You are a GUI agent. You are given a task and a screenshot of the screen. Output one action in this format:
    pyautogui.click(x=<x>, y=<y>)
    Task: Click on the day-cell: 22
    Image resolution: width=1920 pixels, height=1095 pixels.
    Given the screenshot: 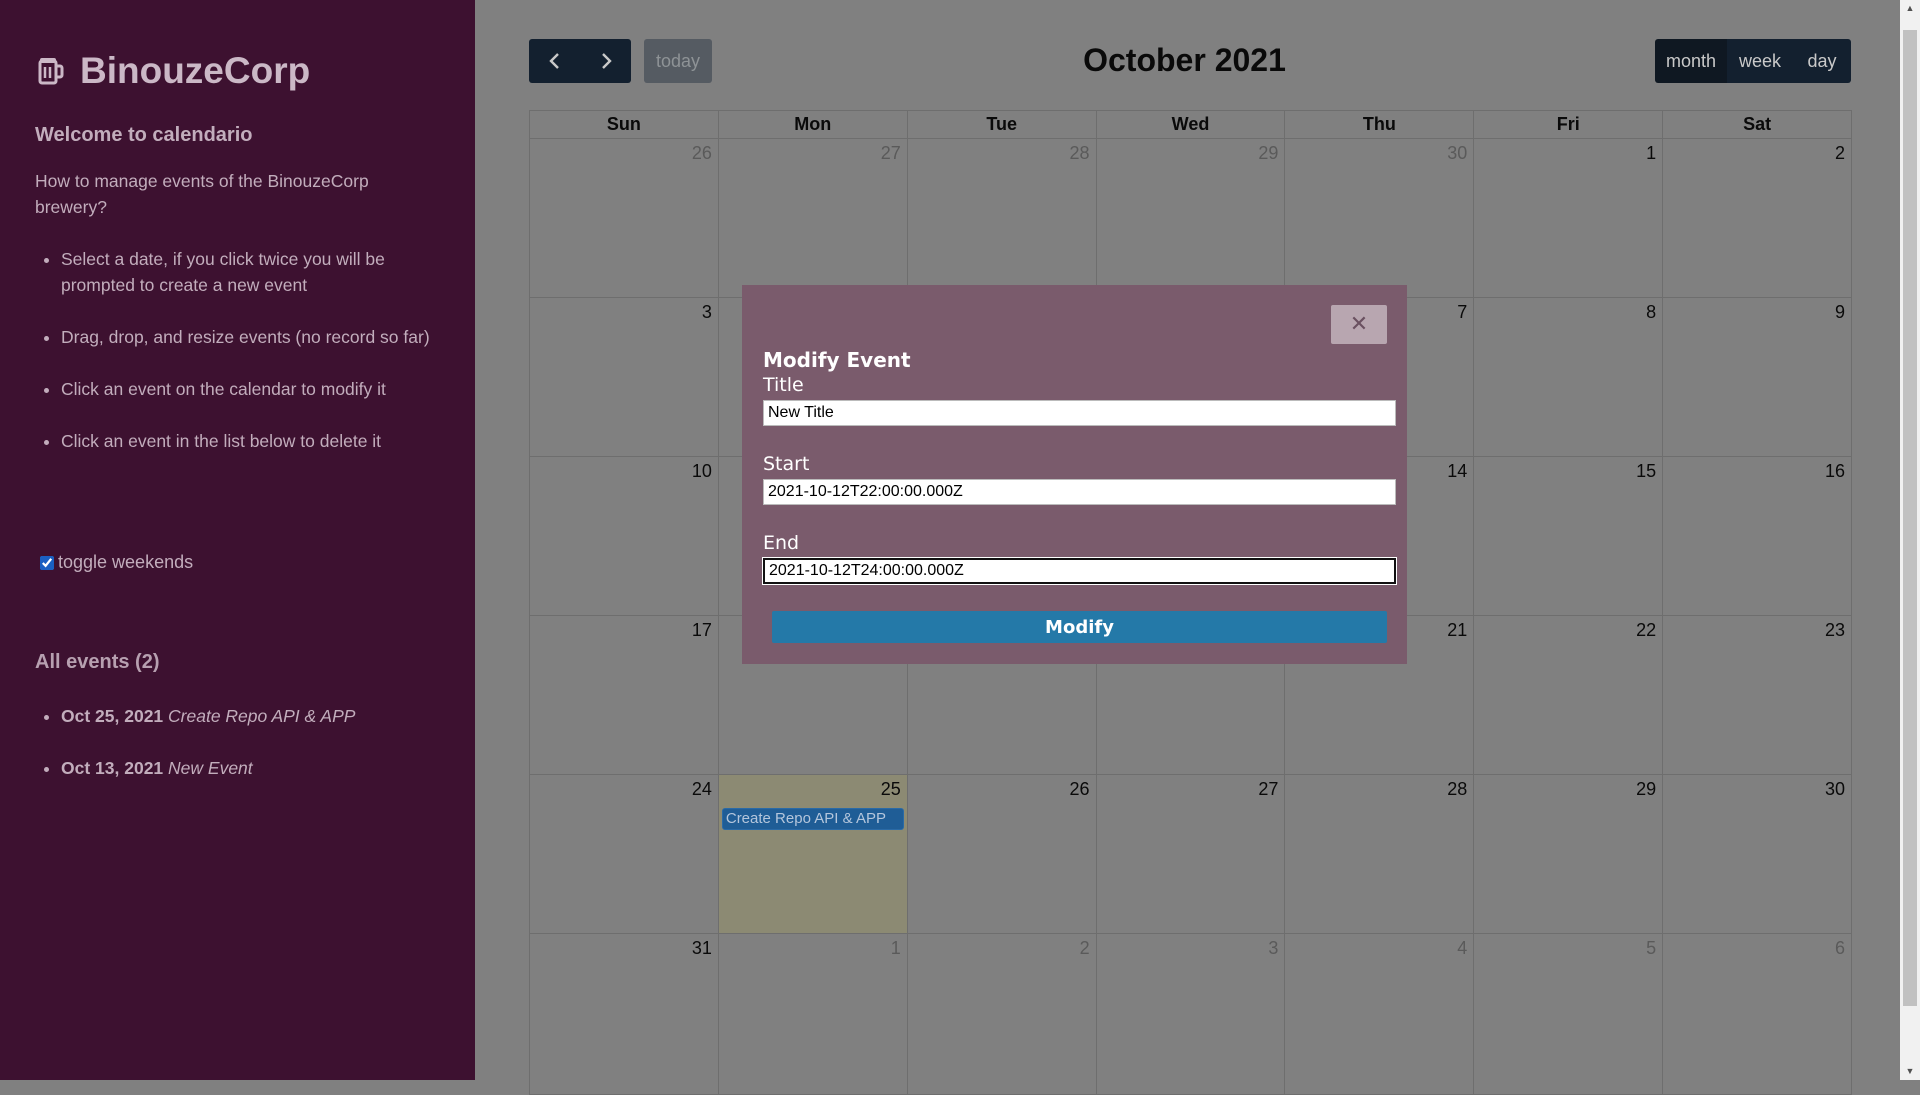 What is the action you would take?
    pyautogui.click(x=1567, y=695)
    